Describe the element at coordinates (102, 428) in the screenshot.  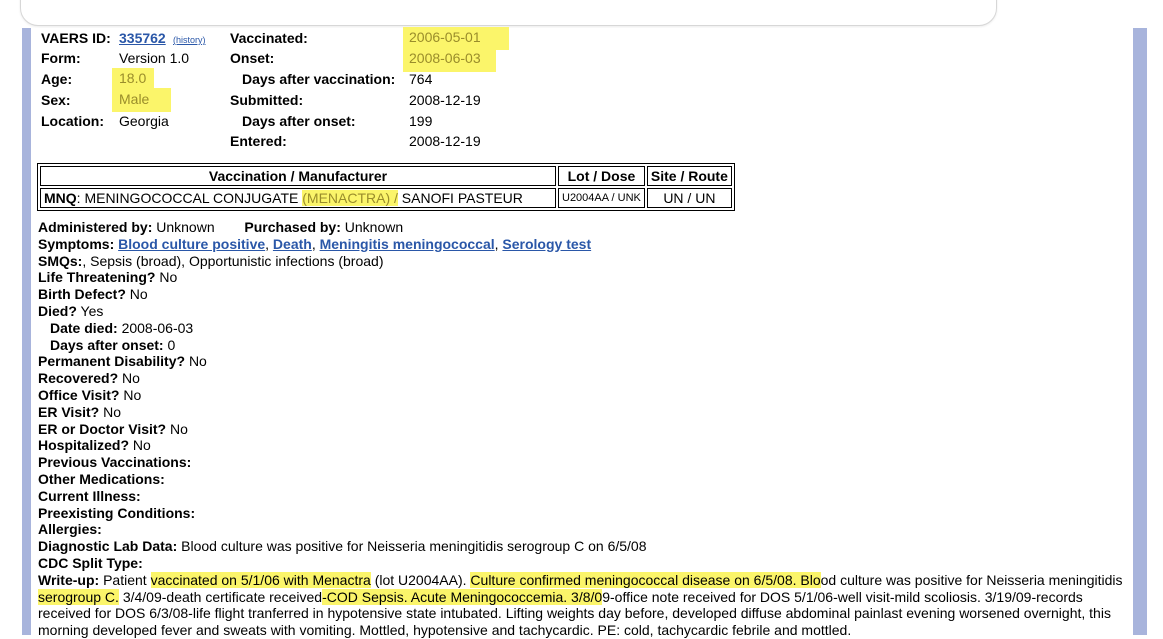
I see `er-doctor-visit-label: ER or Doctor Visit?` at that location.